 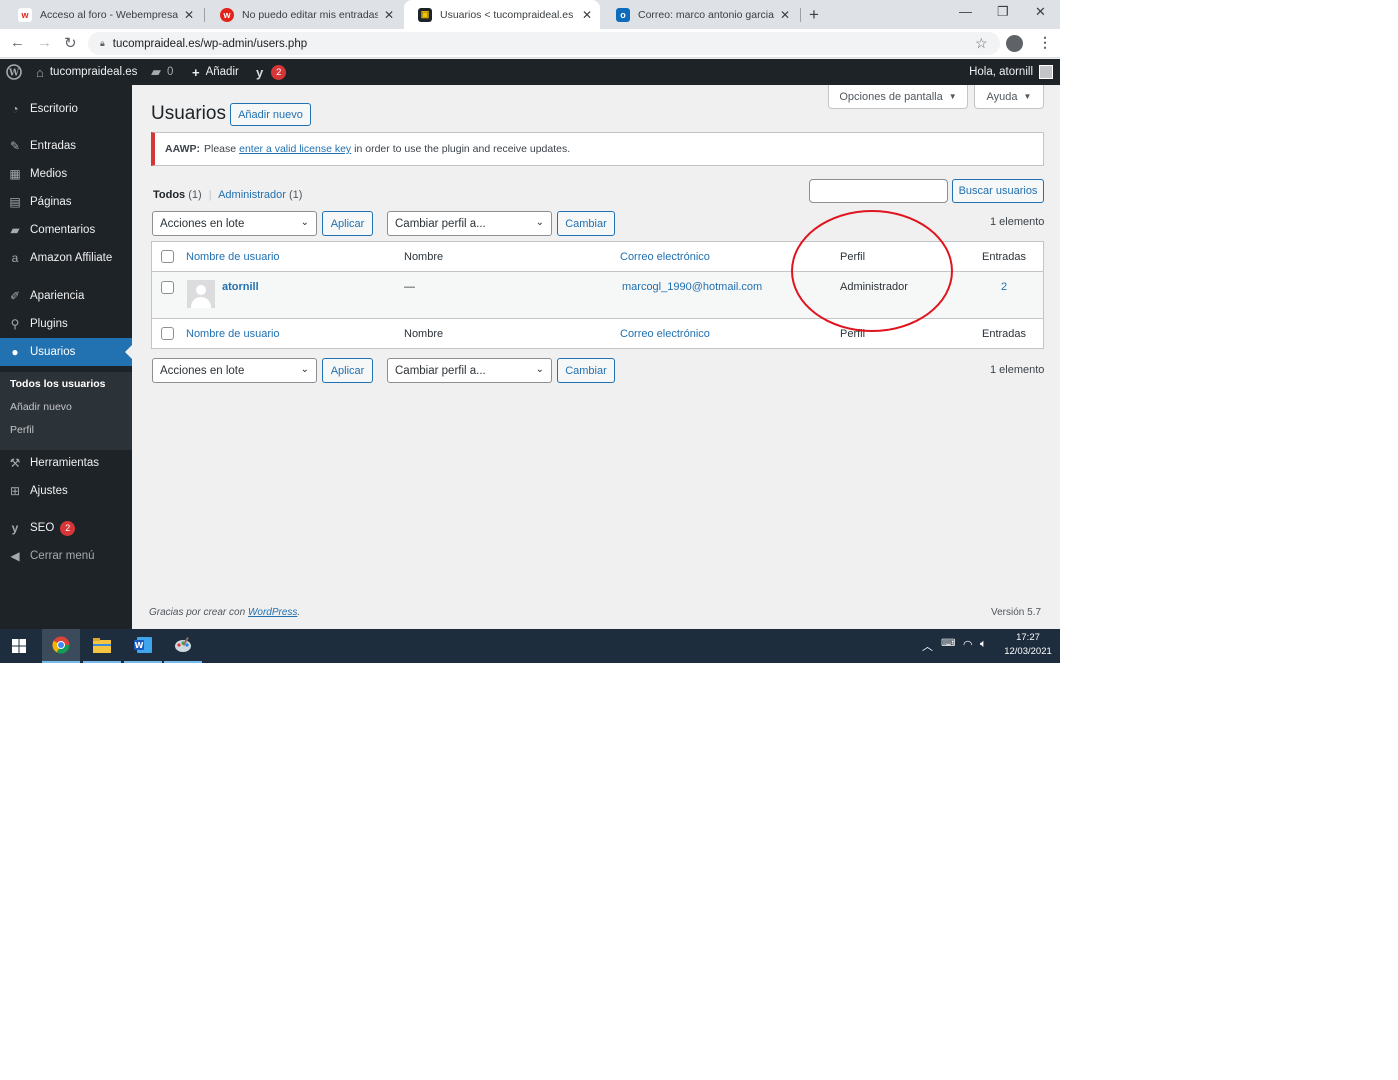 I want to click on submenu-item-anadir-nuevo: Añadir nuevo, so click(x=41, y=407).